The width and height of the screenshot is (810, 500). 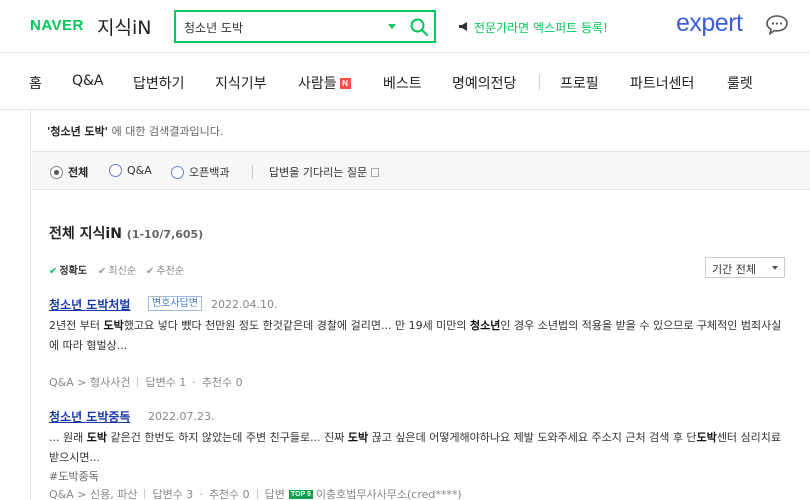 I want to click on filter-open-label: 오픈백과, so click(x=209, y=172).